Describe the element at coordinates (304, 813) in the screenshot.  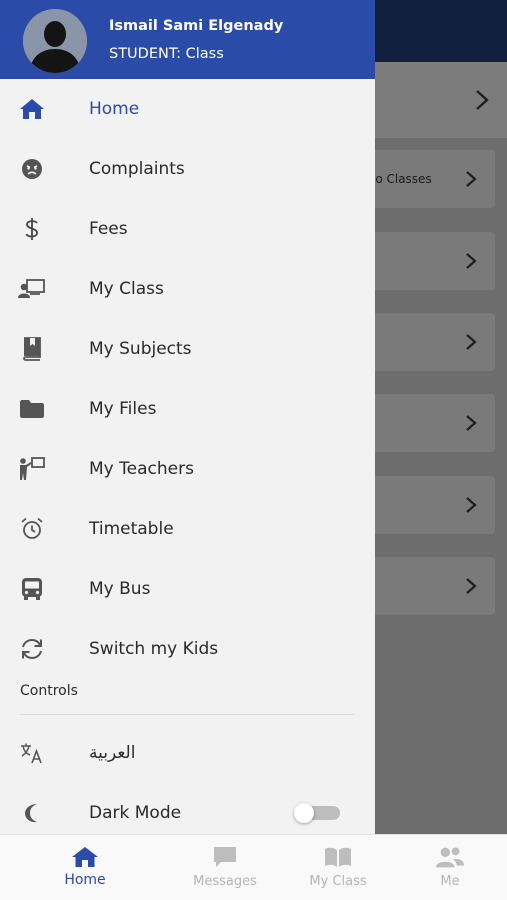
I see `toggle-knob` at that location.